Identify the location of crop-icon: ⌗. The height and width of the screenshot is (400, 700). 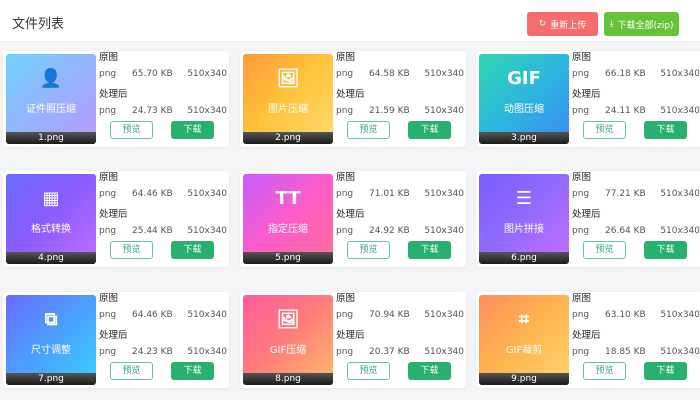
(524, 319).